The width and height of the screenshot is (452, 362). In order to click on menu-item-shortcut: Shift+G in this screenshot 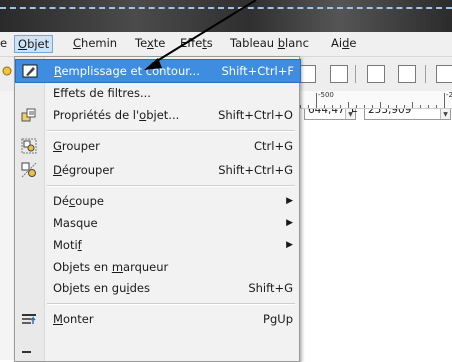, I will do `click(270, 288)`.